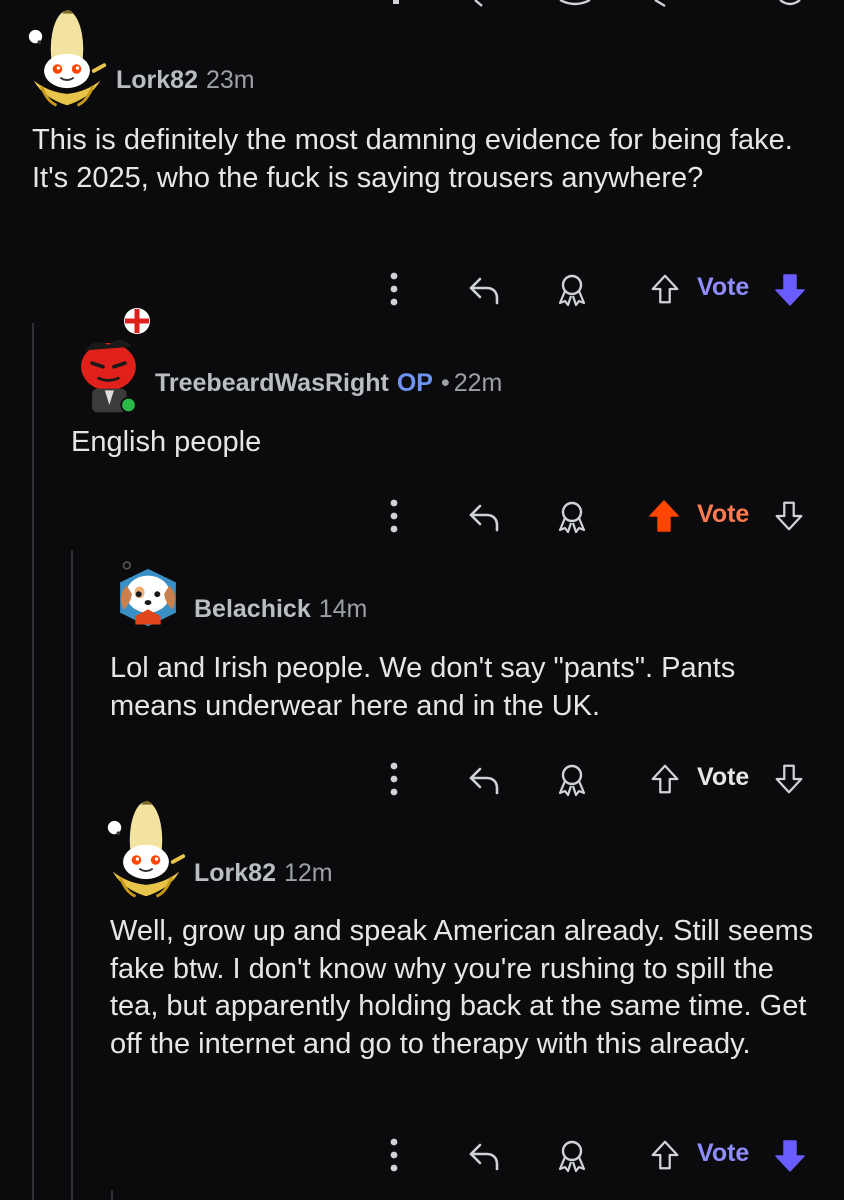  What do you see at coordinates (422, 6) in the screenshot?
I see `previous-actions-partial` at bounding box center [422, 6].